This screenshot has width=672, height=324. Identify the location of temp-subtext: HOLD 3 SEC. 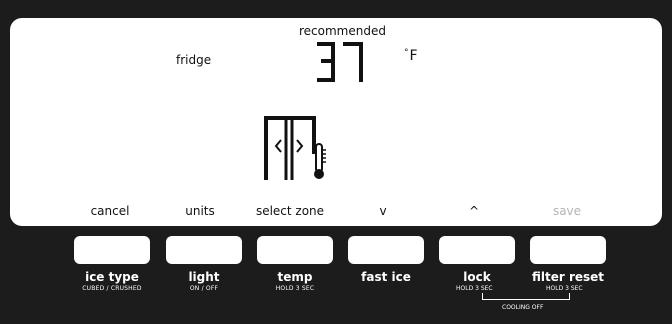
(295, 288).